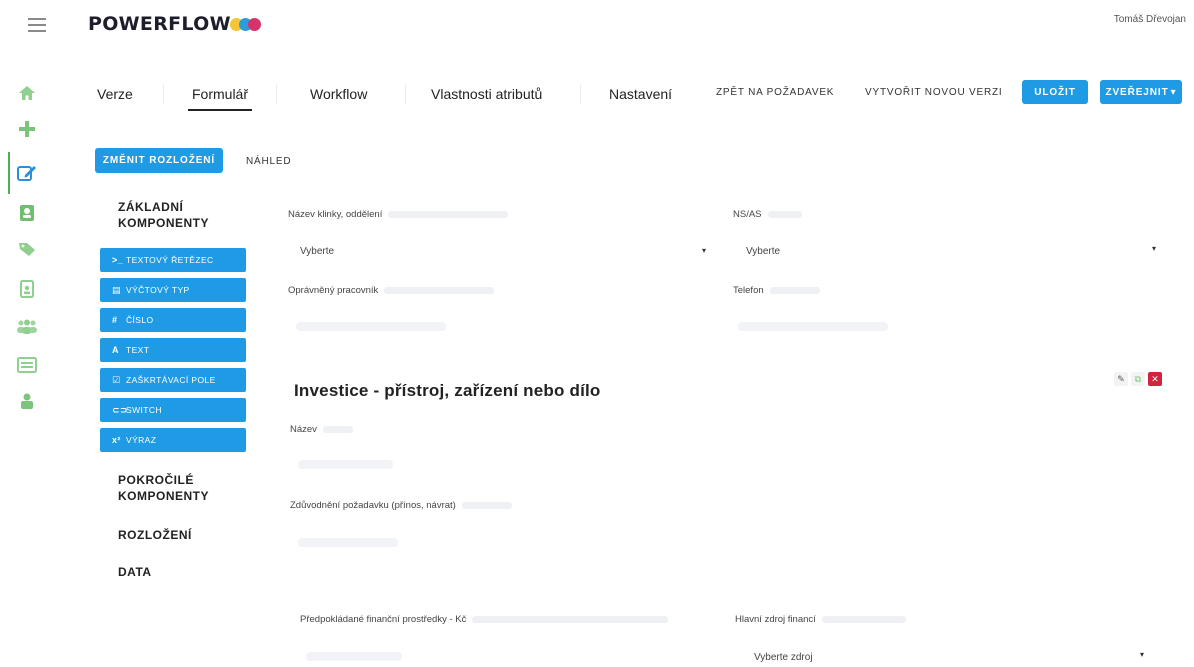  What do you see at coordinates (1137, 92) in the screenshot?
I see `publish-label: ZVEŘEJNIT` at bounding box center [1137, 92].